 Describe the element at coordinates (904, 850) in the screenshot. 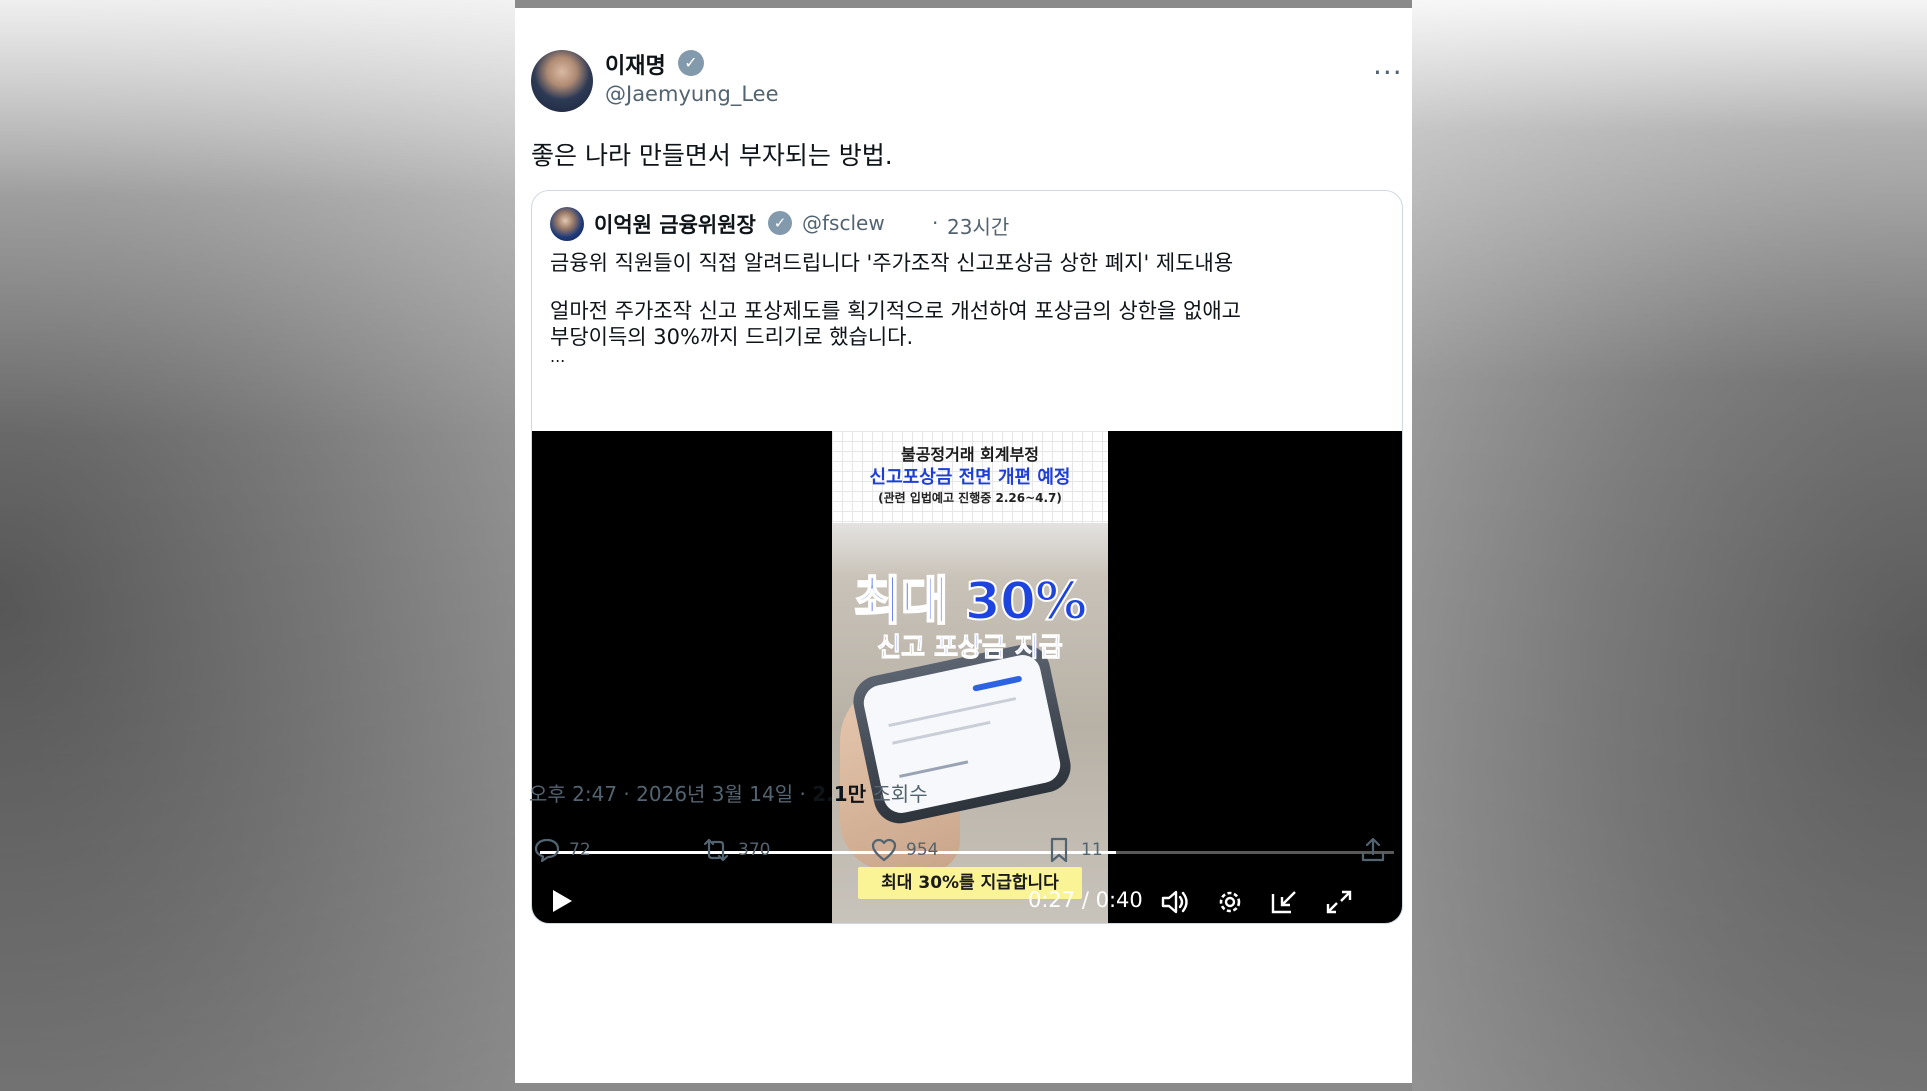

I see `like-button: 954` at that location.